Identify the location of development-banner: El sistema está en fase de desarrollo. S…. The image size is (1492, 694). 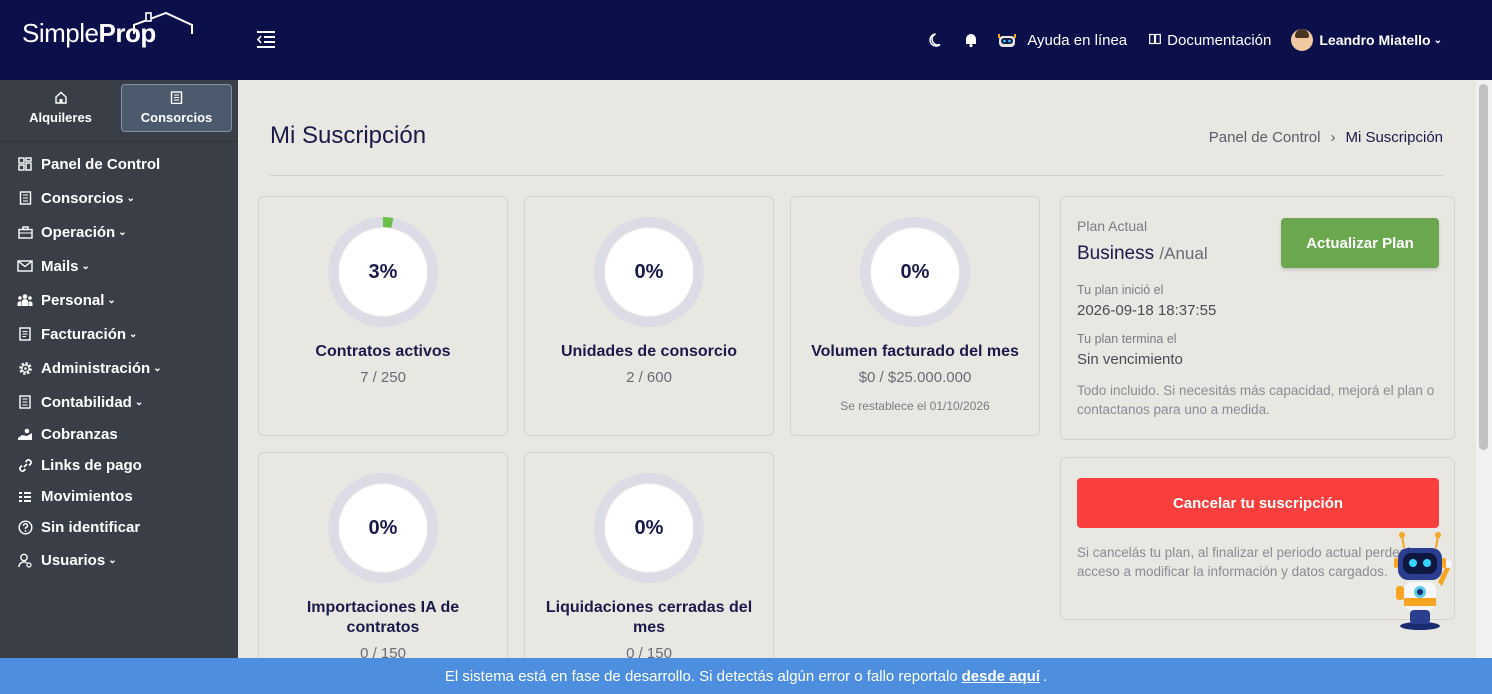
(746, 676).